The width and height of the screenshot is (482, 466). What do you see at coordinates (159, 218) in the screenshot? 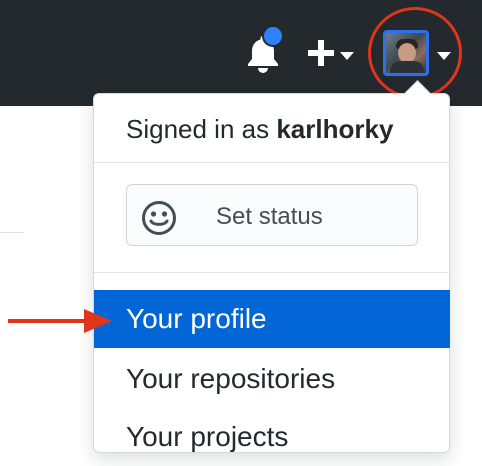
I see `smiley-icon` at bounding box center [159, 218].